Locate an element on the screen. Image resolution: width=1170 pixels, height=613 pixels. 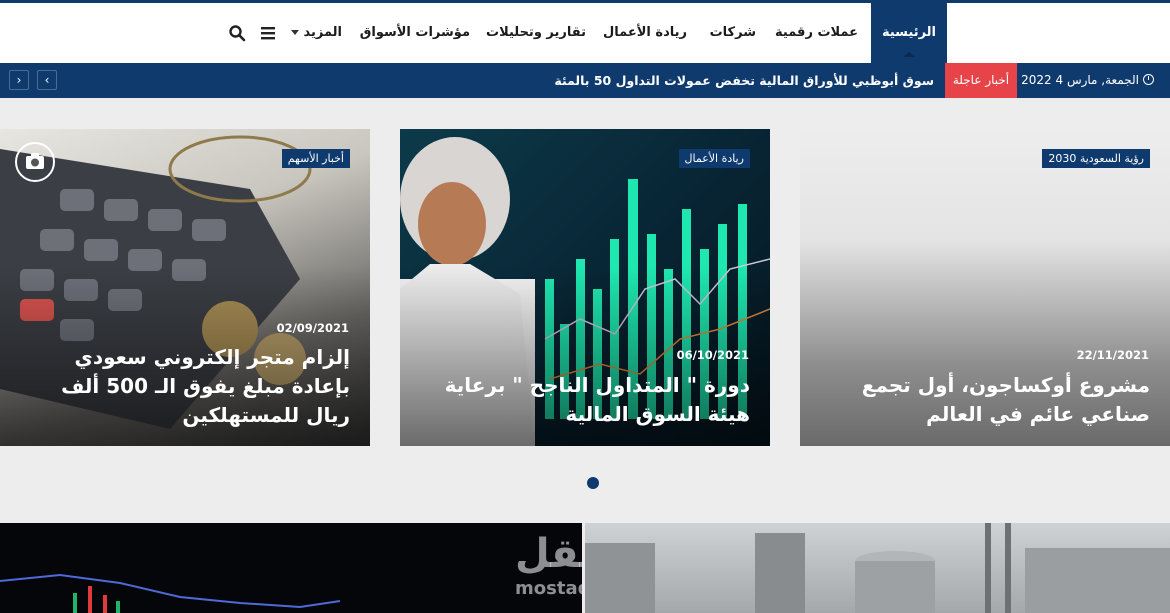
nav-item-home: الرئيسية is located at coordinates (909, 33).